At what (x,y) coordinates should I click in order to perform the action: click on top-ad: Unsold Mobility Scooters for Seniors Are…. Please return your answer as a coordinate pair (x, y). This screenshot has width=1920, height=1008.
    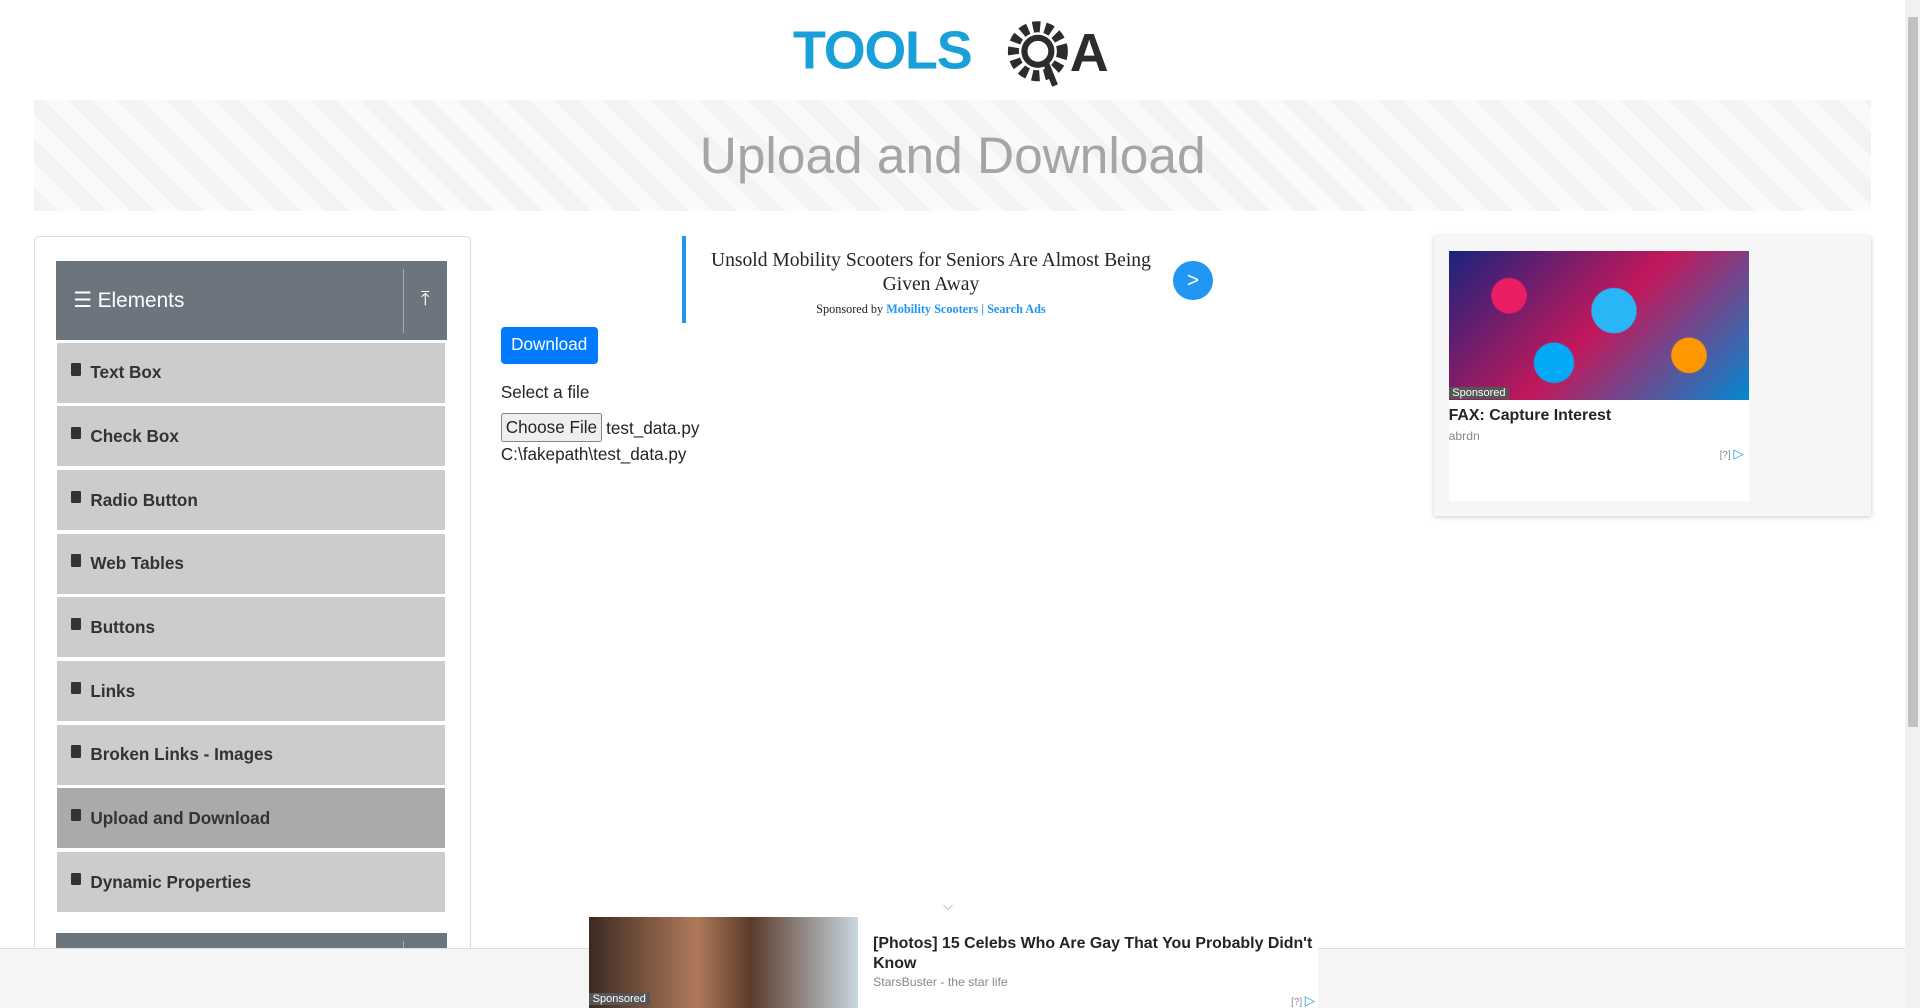
    Looking at the image, I should click on (949, 280).